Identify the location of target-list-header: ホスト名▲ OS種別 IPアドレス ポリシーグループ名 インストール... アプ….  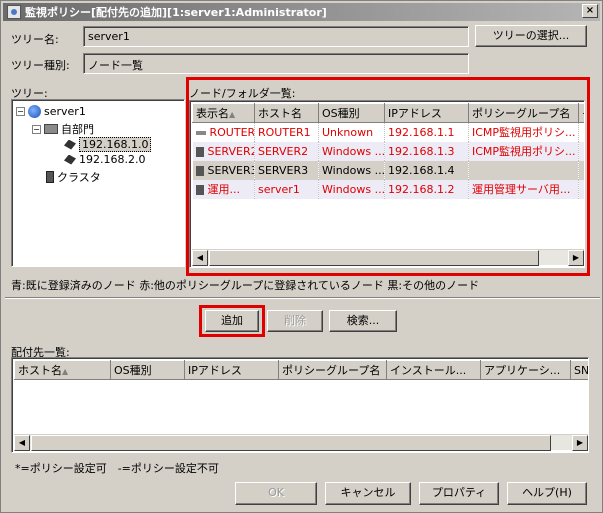
(301, 370).